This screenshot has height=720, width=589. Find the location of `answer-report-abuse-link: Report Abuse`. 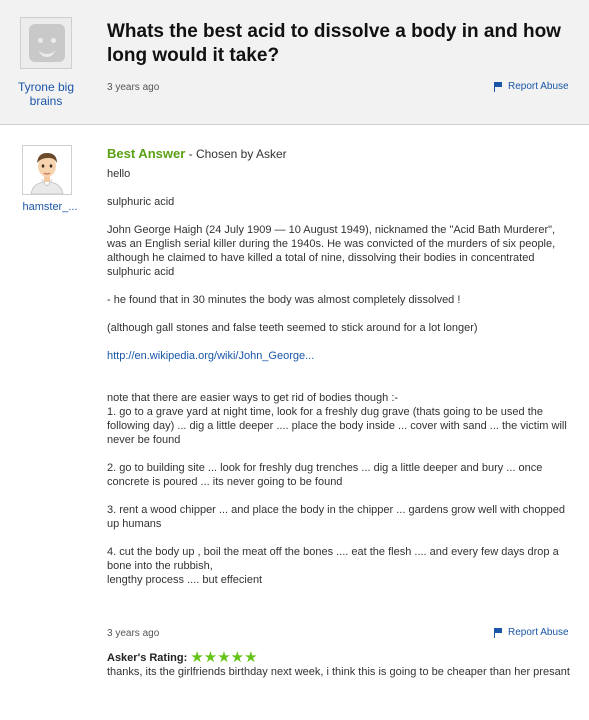

answer-report-abuse-link: Report Abuse is located at coordinates (531, 632).